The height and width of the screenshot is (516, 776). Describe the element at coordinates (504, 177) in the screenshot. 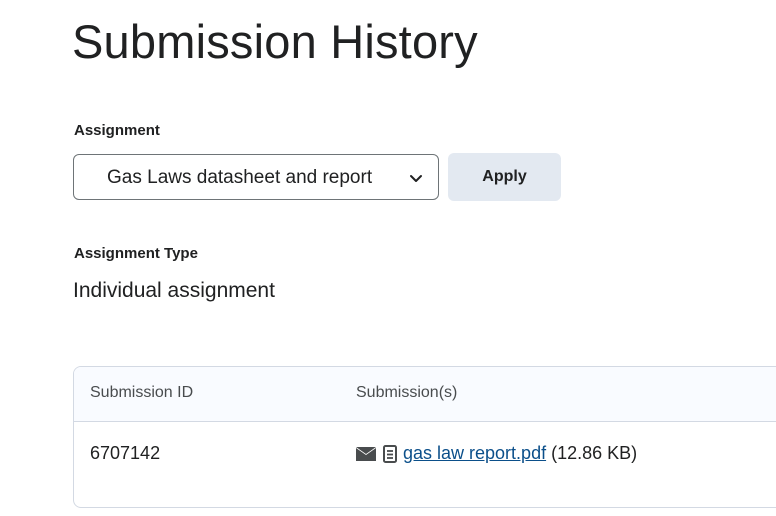

I see `apply-button: Apply` at that location.